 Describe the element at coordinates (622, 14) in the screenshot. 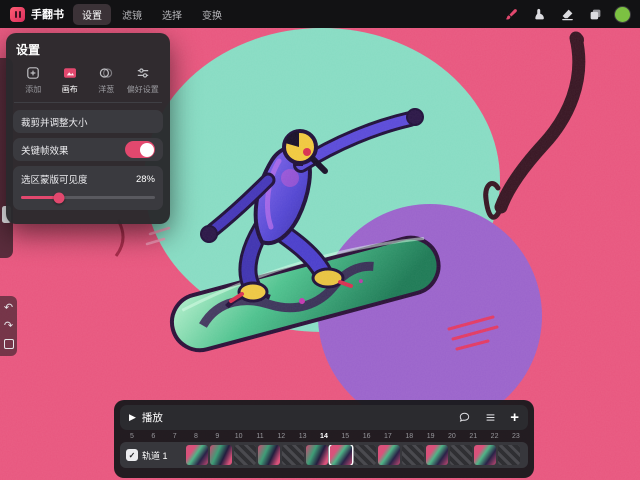

I see `color-swatch` at that location.